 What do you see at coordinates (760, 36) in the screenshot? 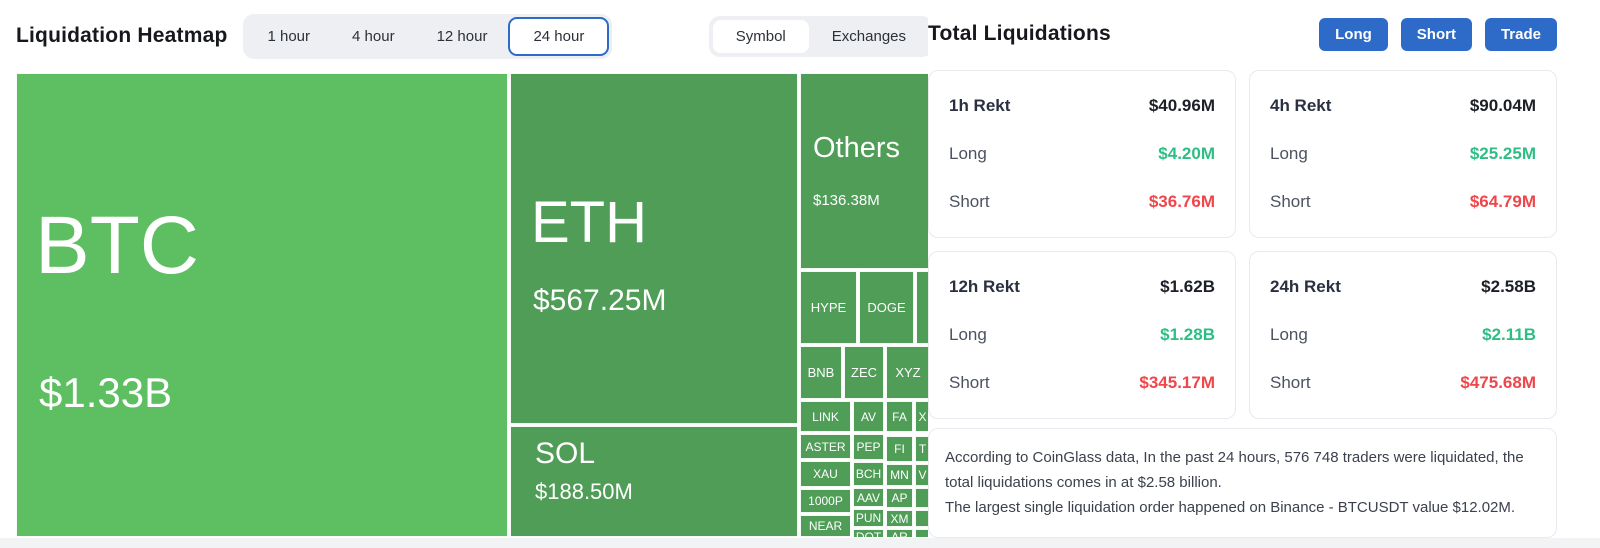
I see `view-tab-symbol: Symbol` at bounding box center [760, 36].